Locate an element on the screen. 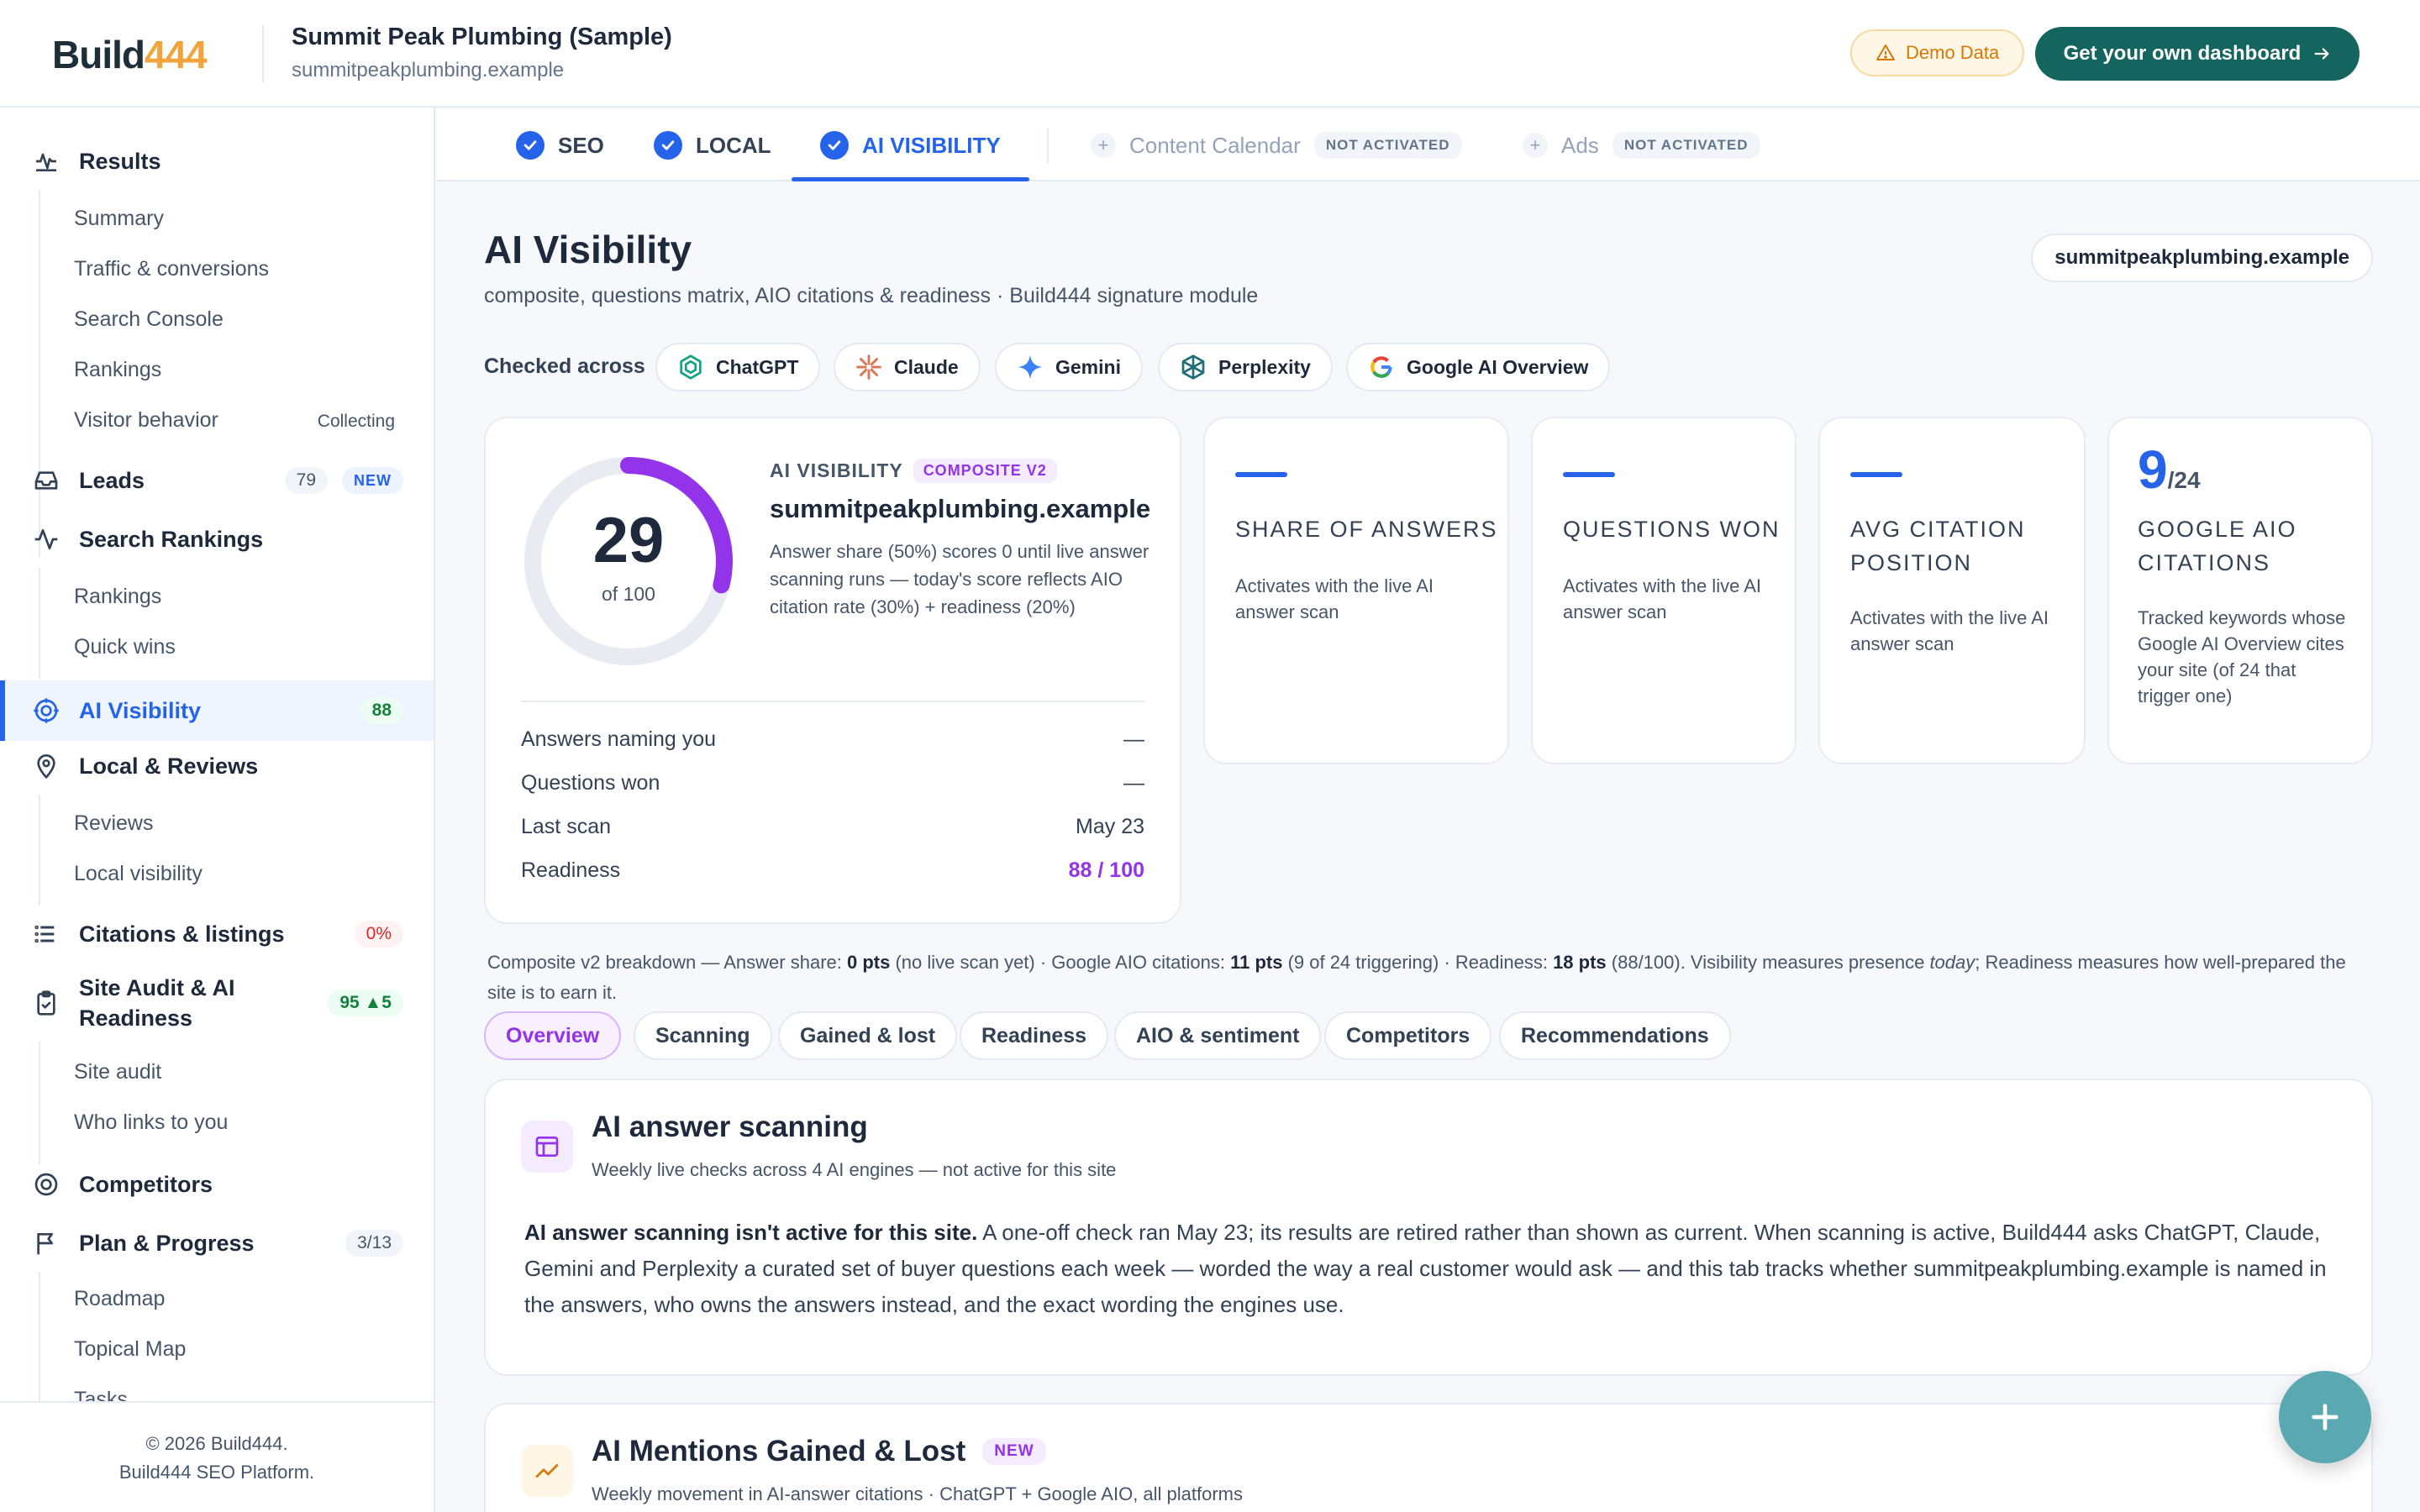 The image size is (2420, 1512). score-divider is located at coordinates (832, 701).